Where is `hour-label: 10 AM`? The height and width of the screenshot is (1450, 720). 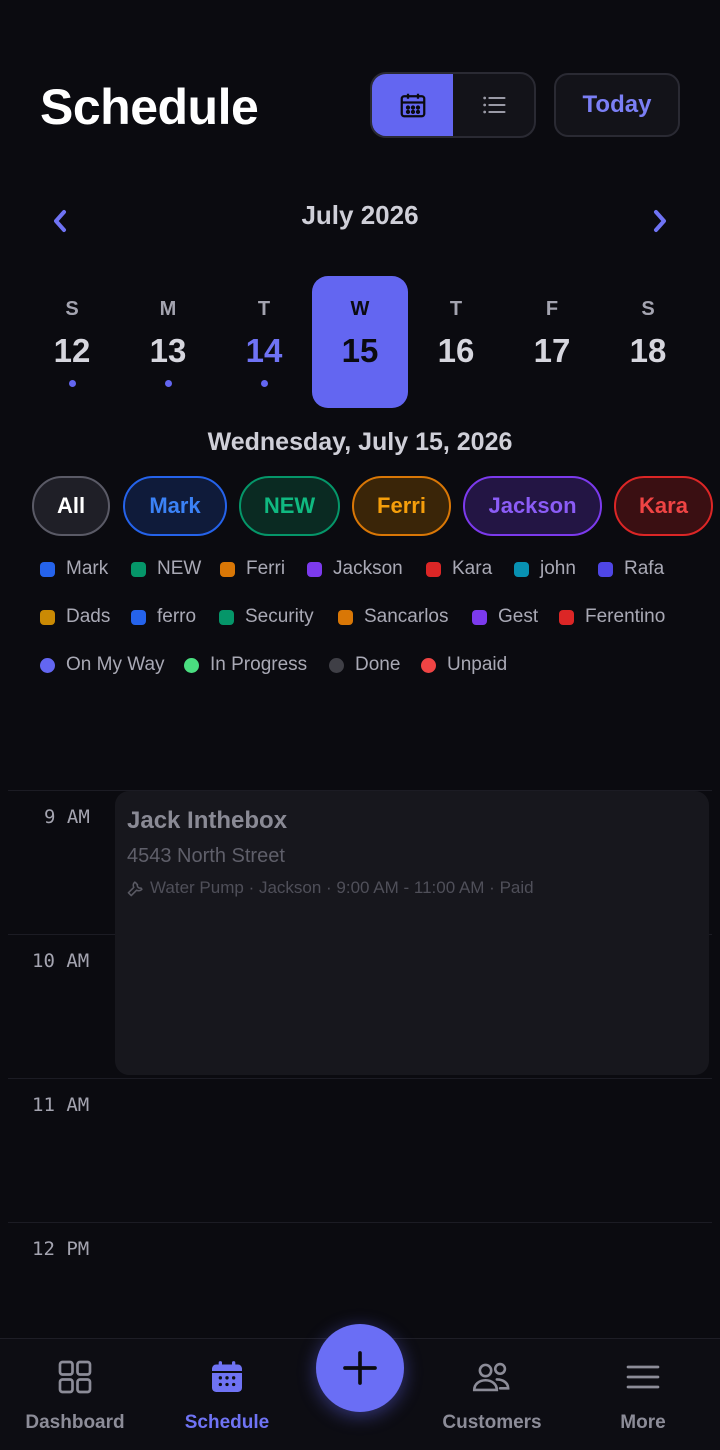
hour-label: 10 AM is located at coordinates (61, 961).